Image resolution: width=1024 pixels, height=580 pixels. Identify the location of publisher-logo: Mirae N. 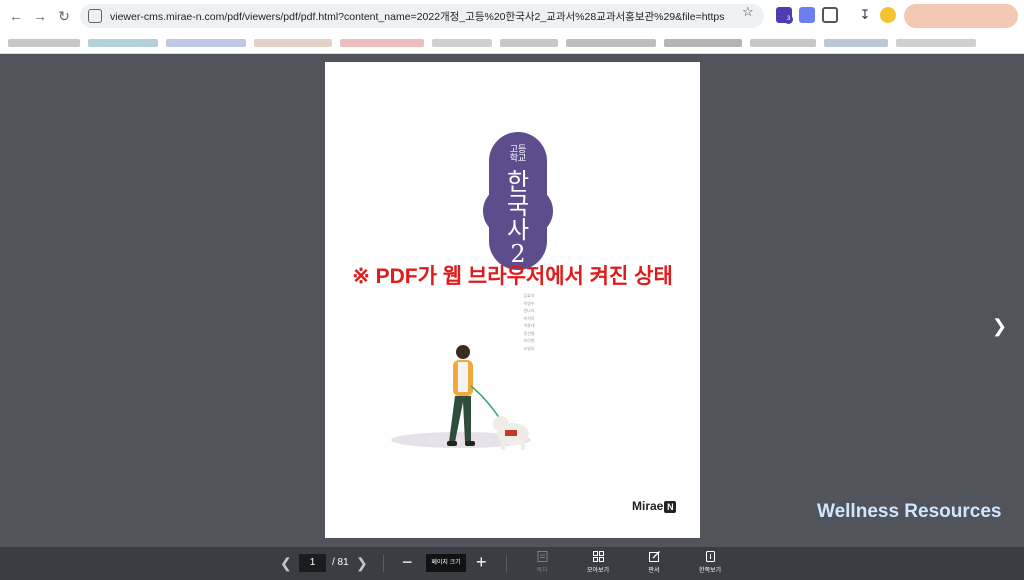
(654, 506).